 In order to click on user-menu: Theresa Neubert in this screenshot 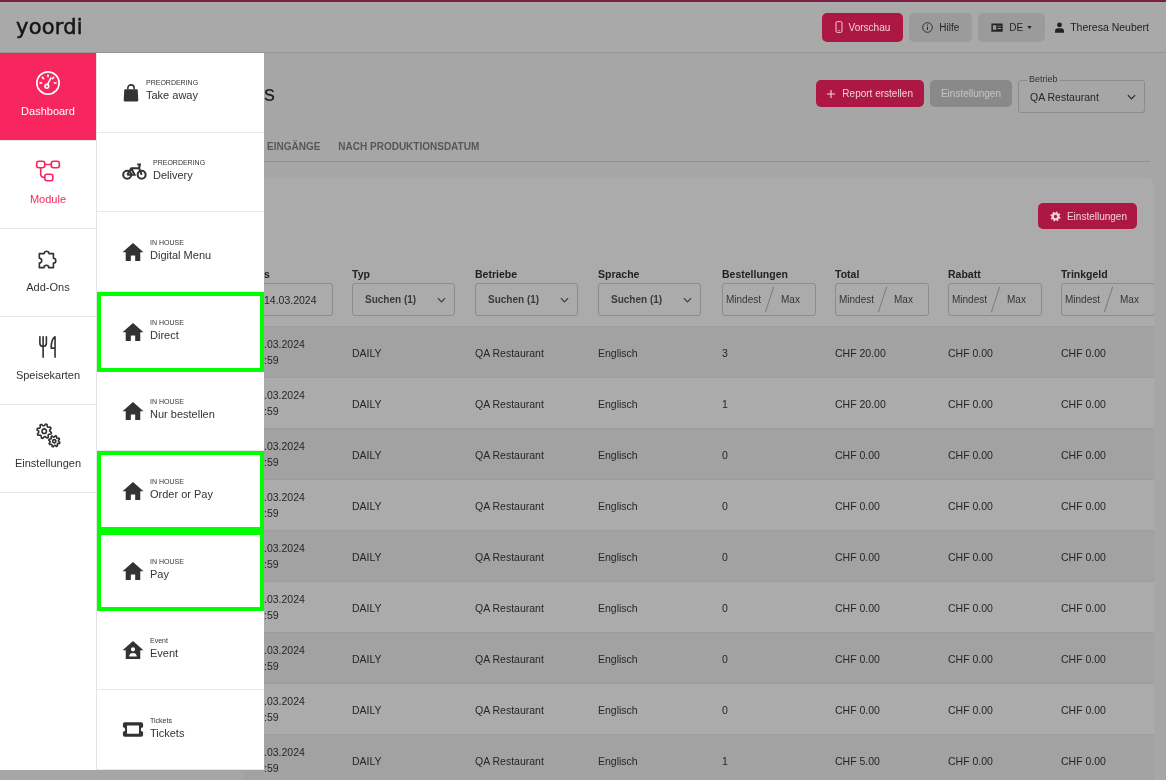, I will do `click(1102, 27)`.